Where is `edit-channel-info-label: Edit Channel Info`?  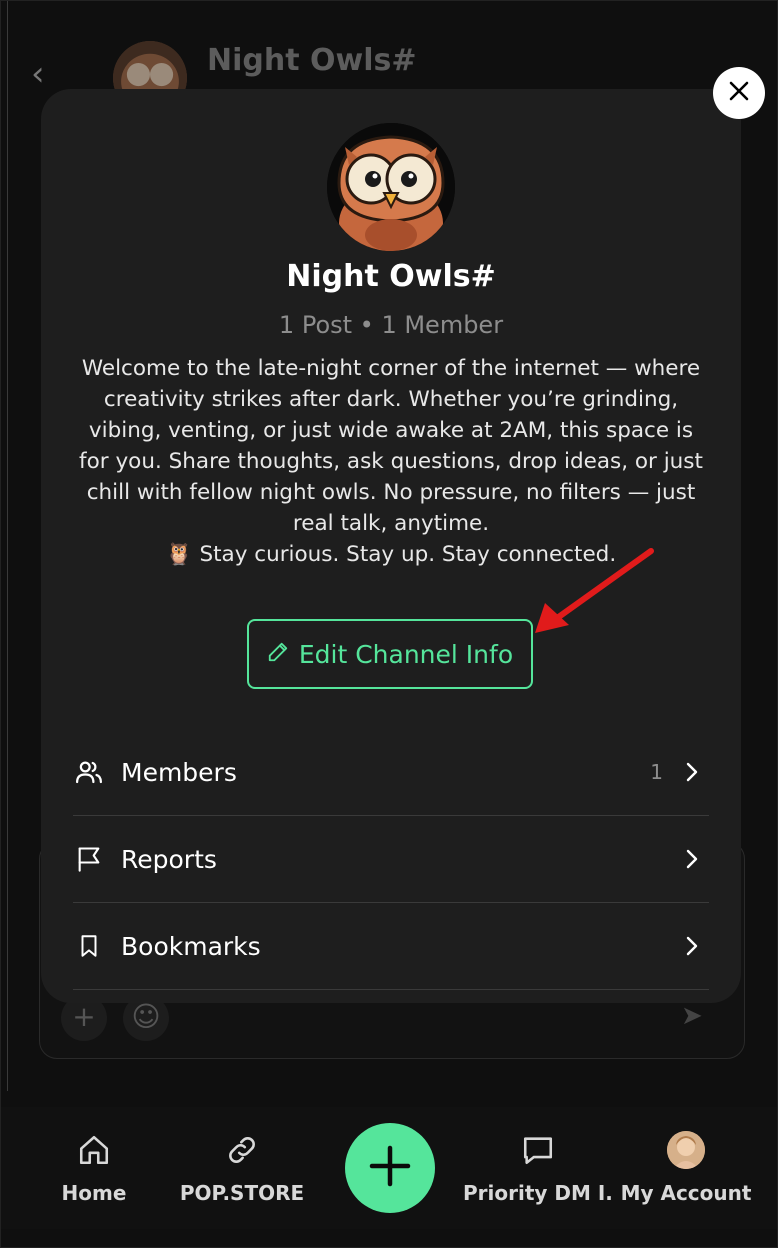 edit-channel-info-label: Edit Channel Info is located at coordinates (406, 654).